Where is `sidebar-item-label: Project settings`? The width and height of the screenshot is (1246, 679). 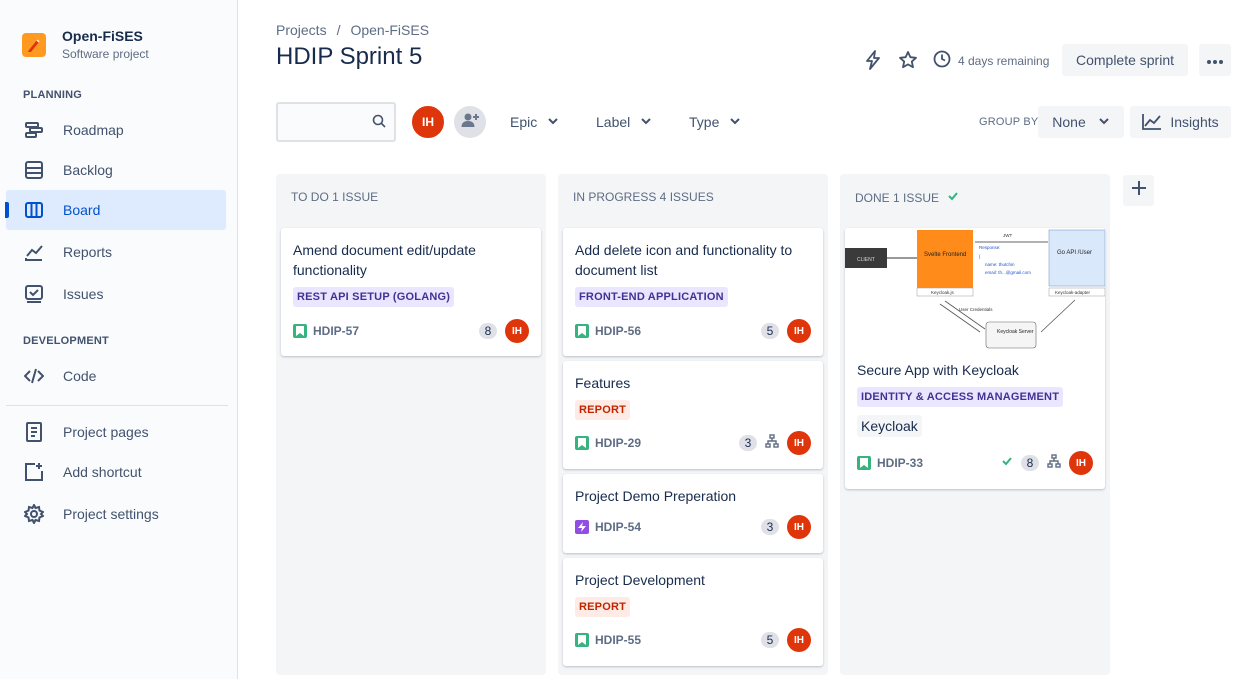 sidebar-item-label: Project settings is located at coordinates (111, 514).